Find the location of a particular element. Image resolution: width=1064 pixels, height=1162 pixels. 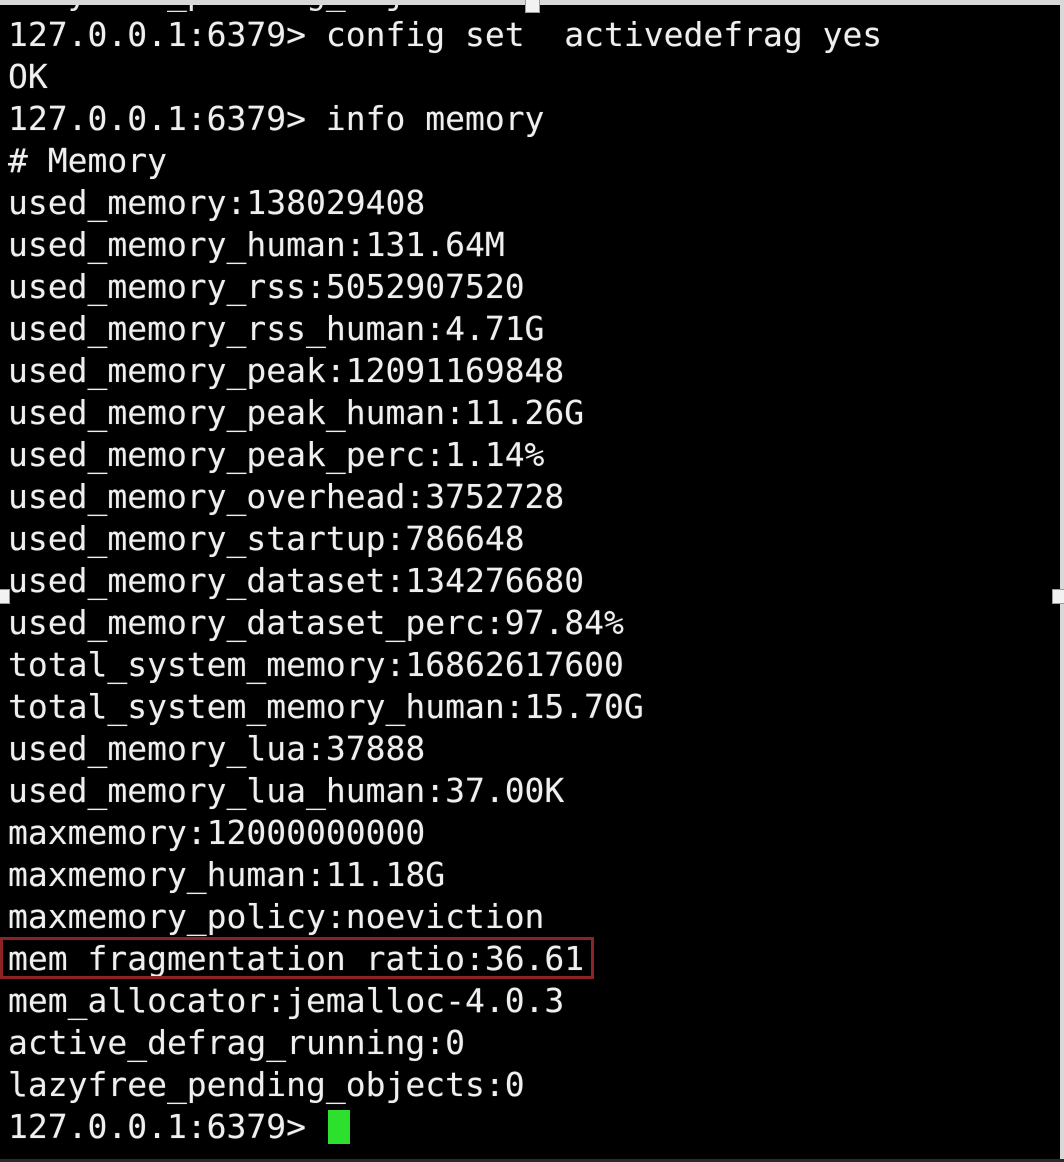

terminal-line-text: OK is located at coordinates (28, 76).